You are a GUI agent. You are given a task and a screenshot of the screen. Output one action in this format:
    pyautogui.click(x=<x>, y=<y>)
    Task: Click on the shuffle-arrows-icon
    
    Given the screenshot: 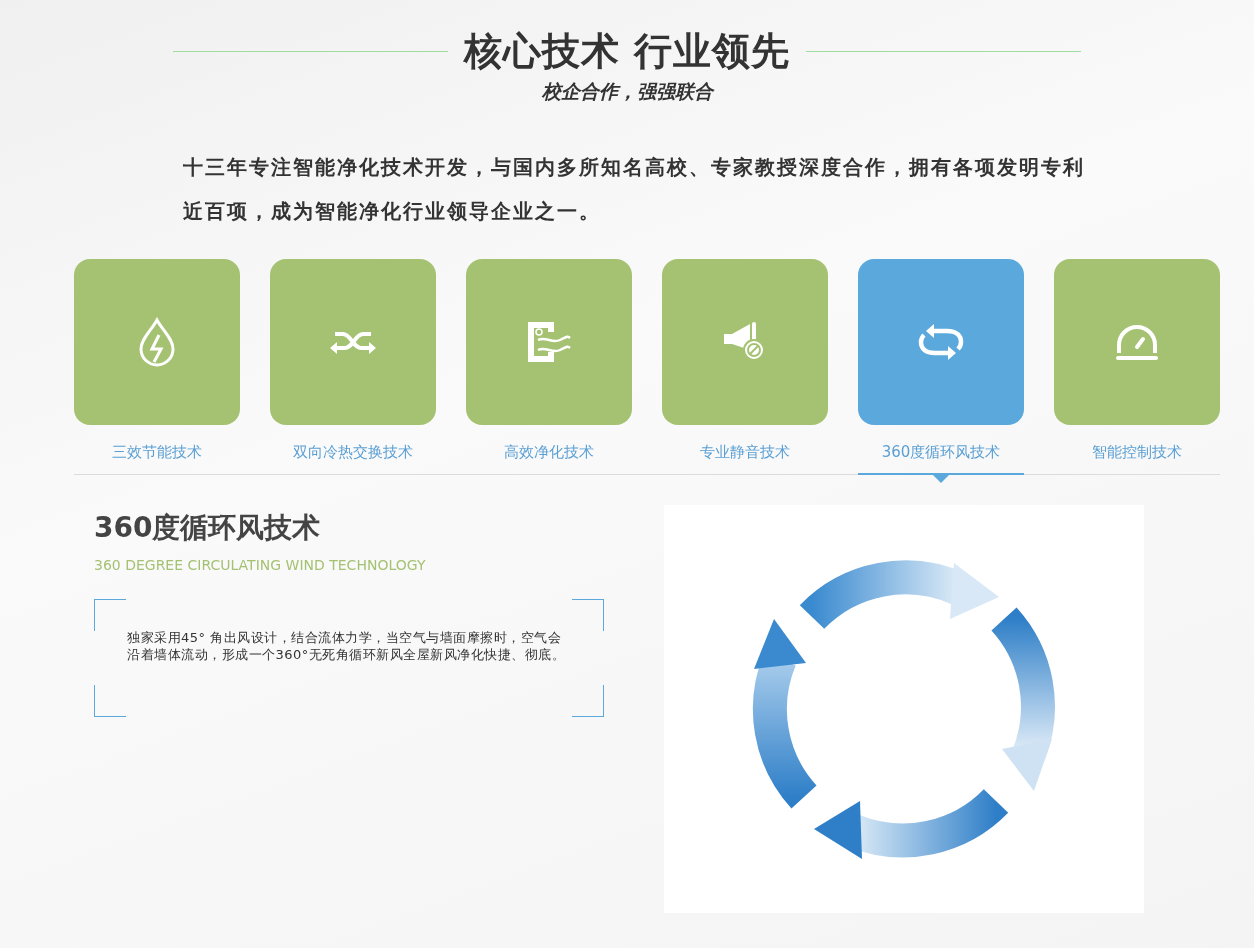 What is the action you would take?
    pyautogui.click(x=353, y=342)
    